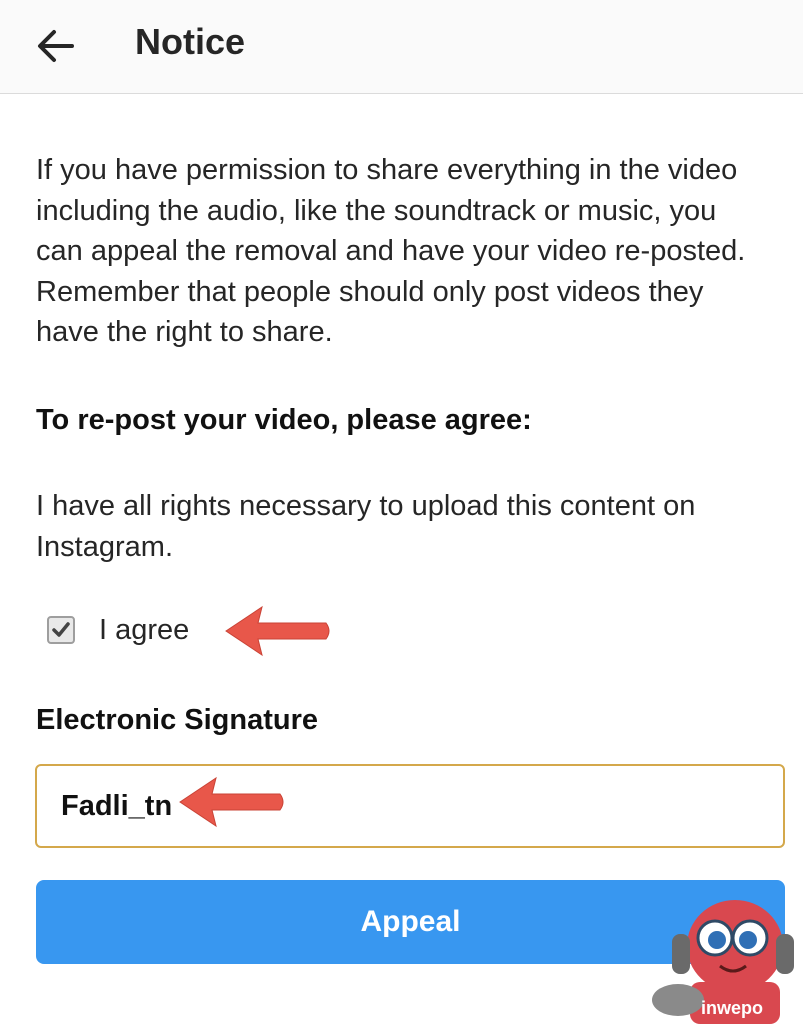 The width and height of the screenshot is (803, 1024). I want to click on annotation-arrow-agree, so click(277, 631).